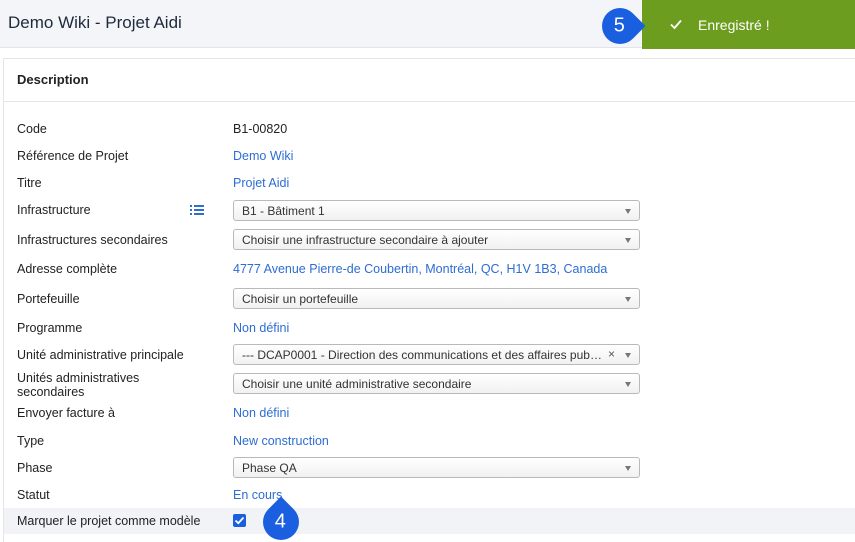  I want to click on row-infrastructure: Infrastructure B1 - Bâtiment 1, so click(429, 210).